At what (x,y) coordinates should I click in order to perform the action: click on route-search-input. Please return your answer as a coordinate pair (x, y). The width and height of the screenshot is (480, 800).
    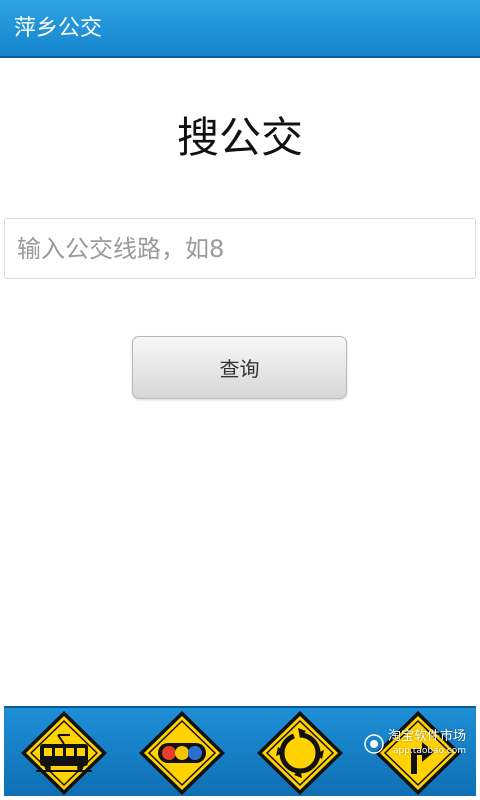
    Looking at the image, I should click on (240, 248).